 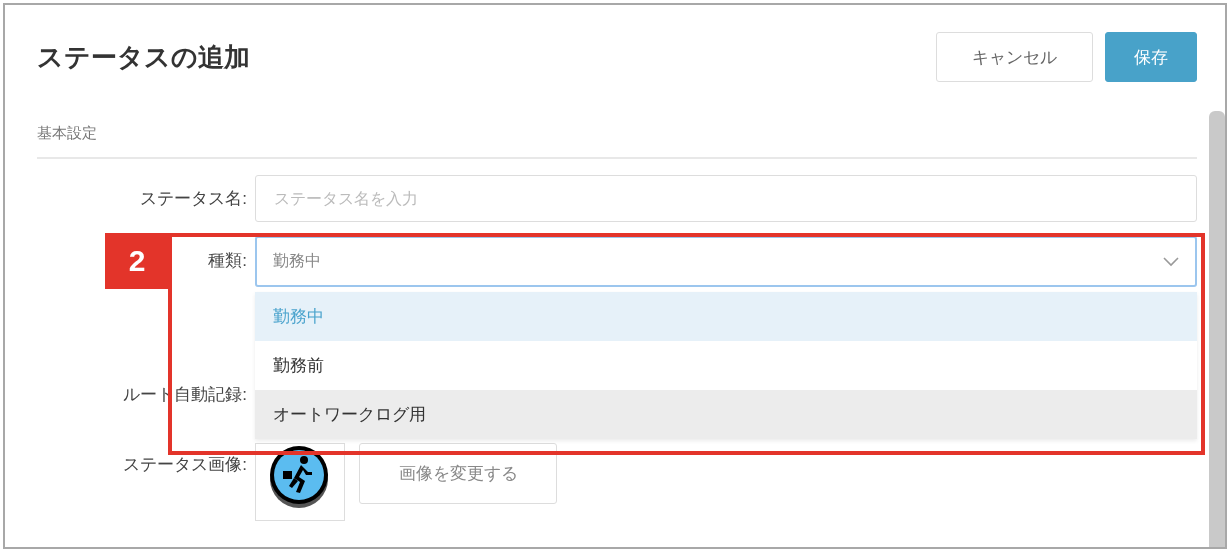 What do you see at coordinates (227, 260) in the screenshot?
I see `field-label: 種類:` at bounding box center [227, 260].